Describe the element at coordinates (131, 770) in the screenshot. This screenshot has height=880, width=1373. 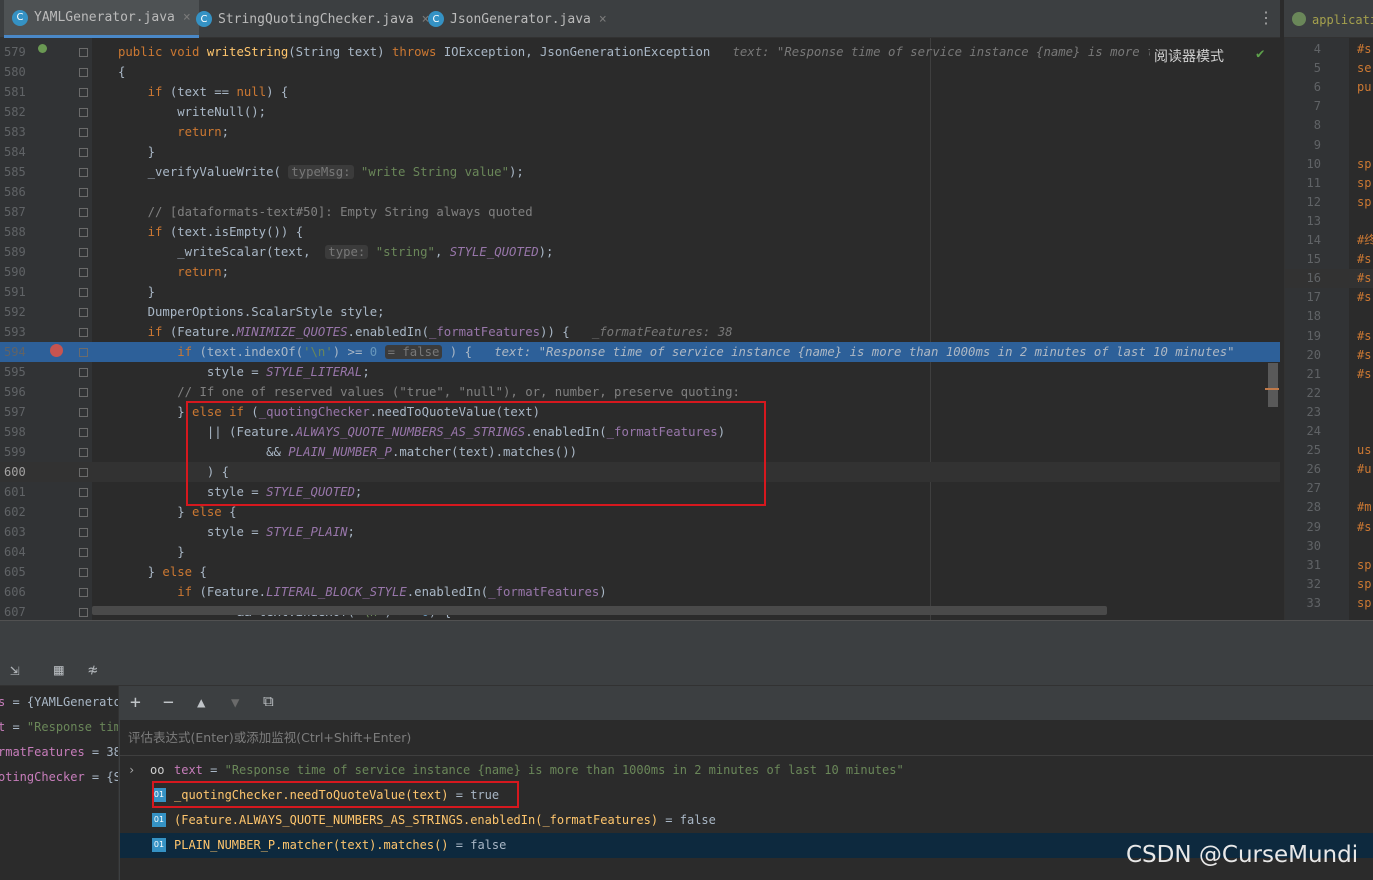
I see `expand-arrow-icon: ›` at that location.